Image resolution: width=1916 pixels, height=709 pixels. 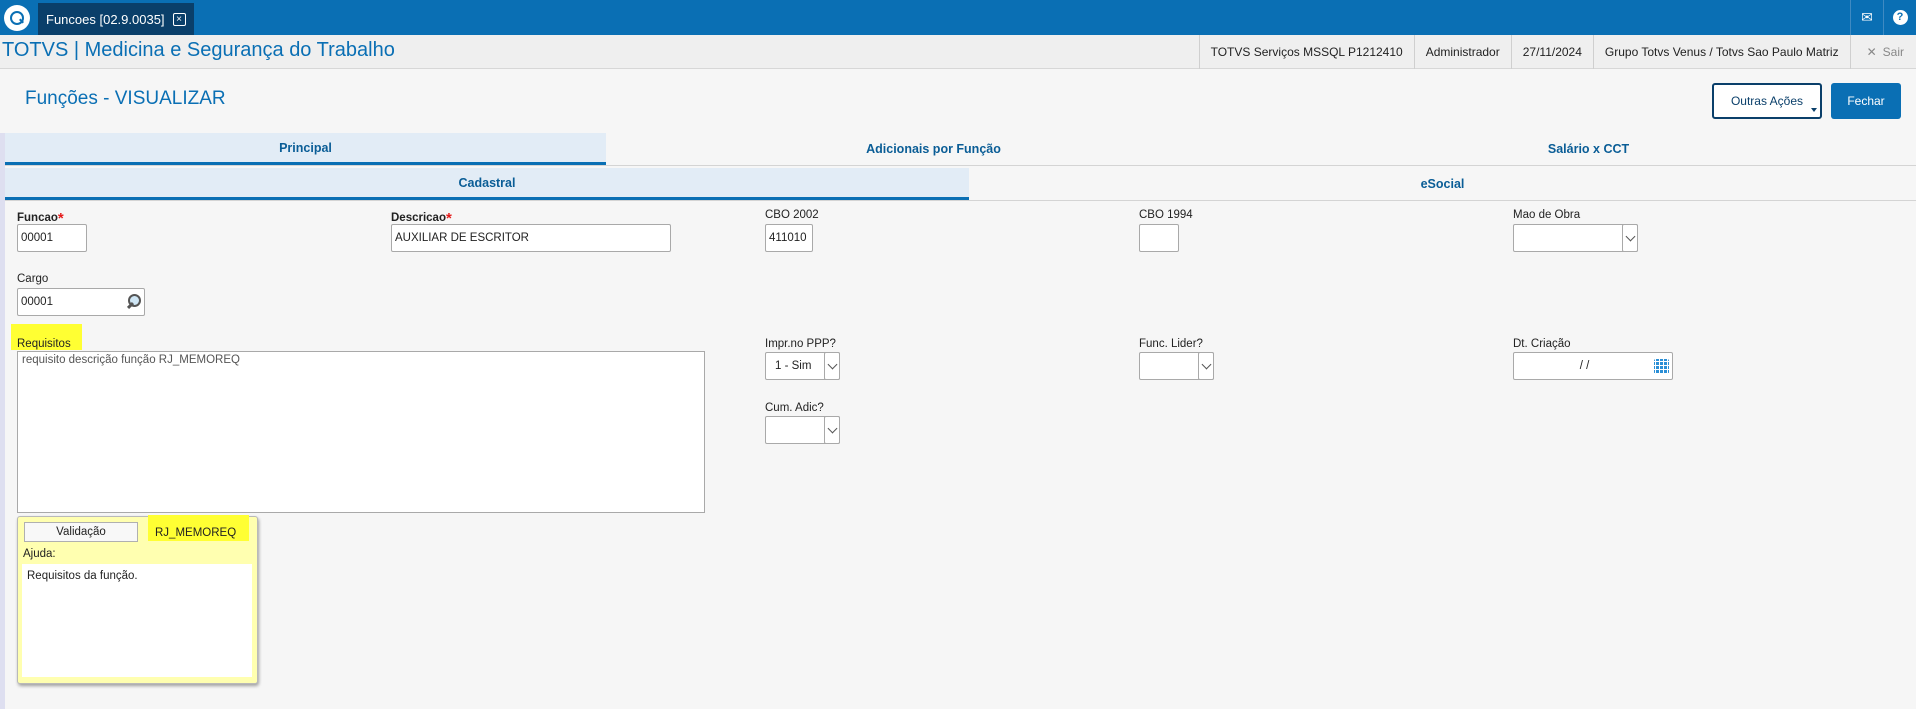 I want to click on dt-criacao-field: / /, so click(x=1593, y=366).